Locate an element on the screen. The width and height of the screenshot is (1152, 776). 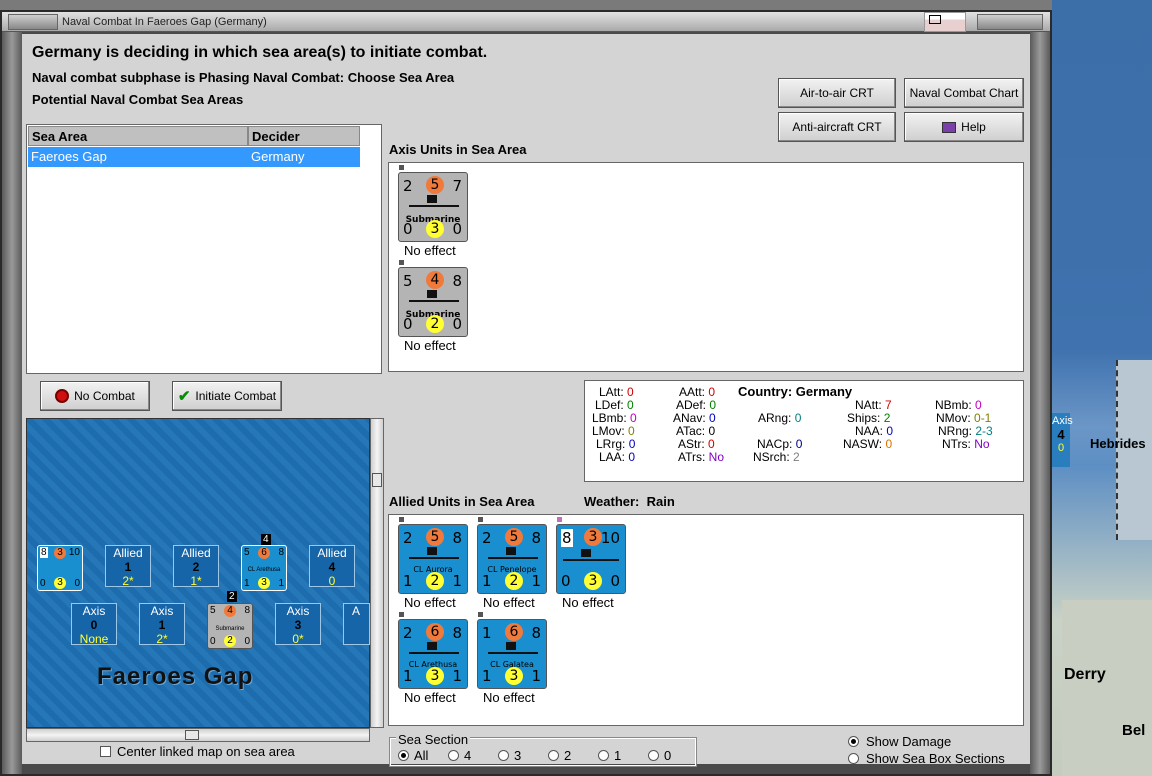
table-row: Faeroes Gap Germany is located at coordinates (194, 157).